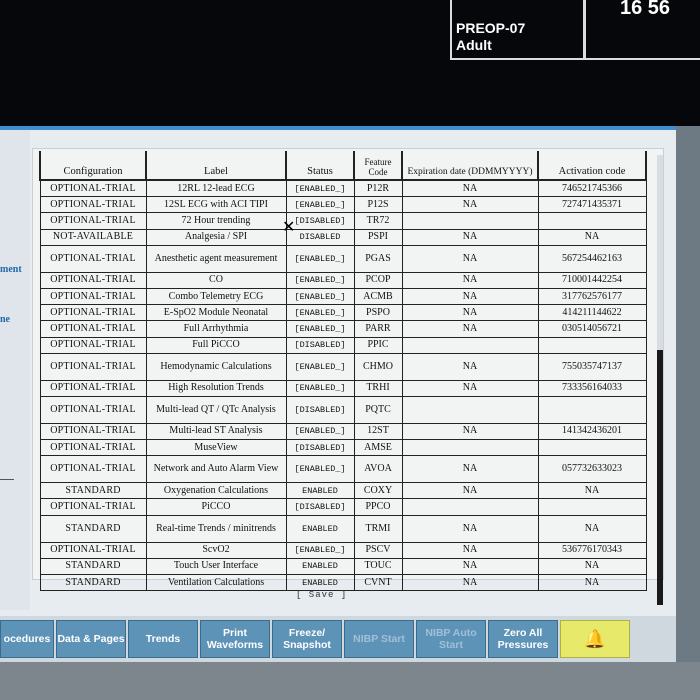 The image size is (700, 700). What do you see at coordinates (592, 469) in the screenshot?
I see `activation-cell: 057732633023` at bounding box center [592, 469].